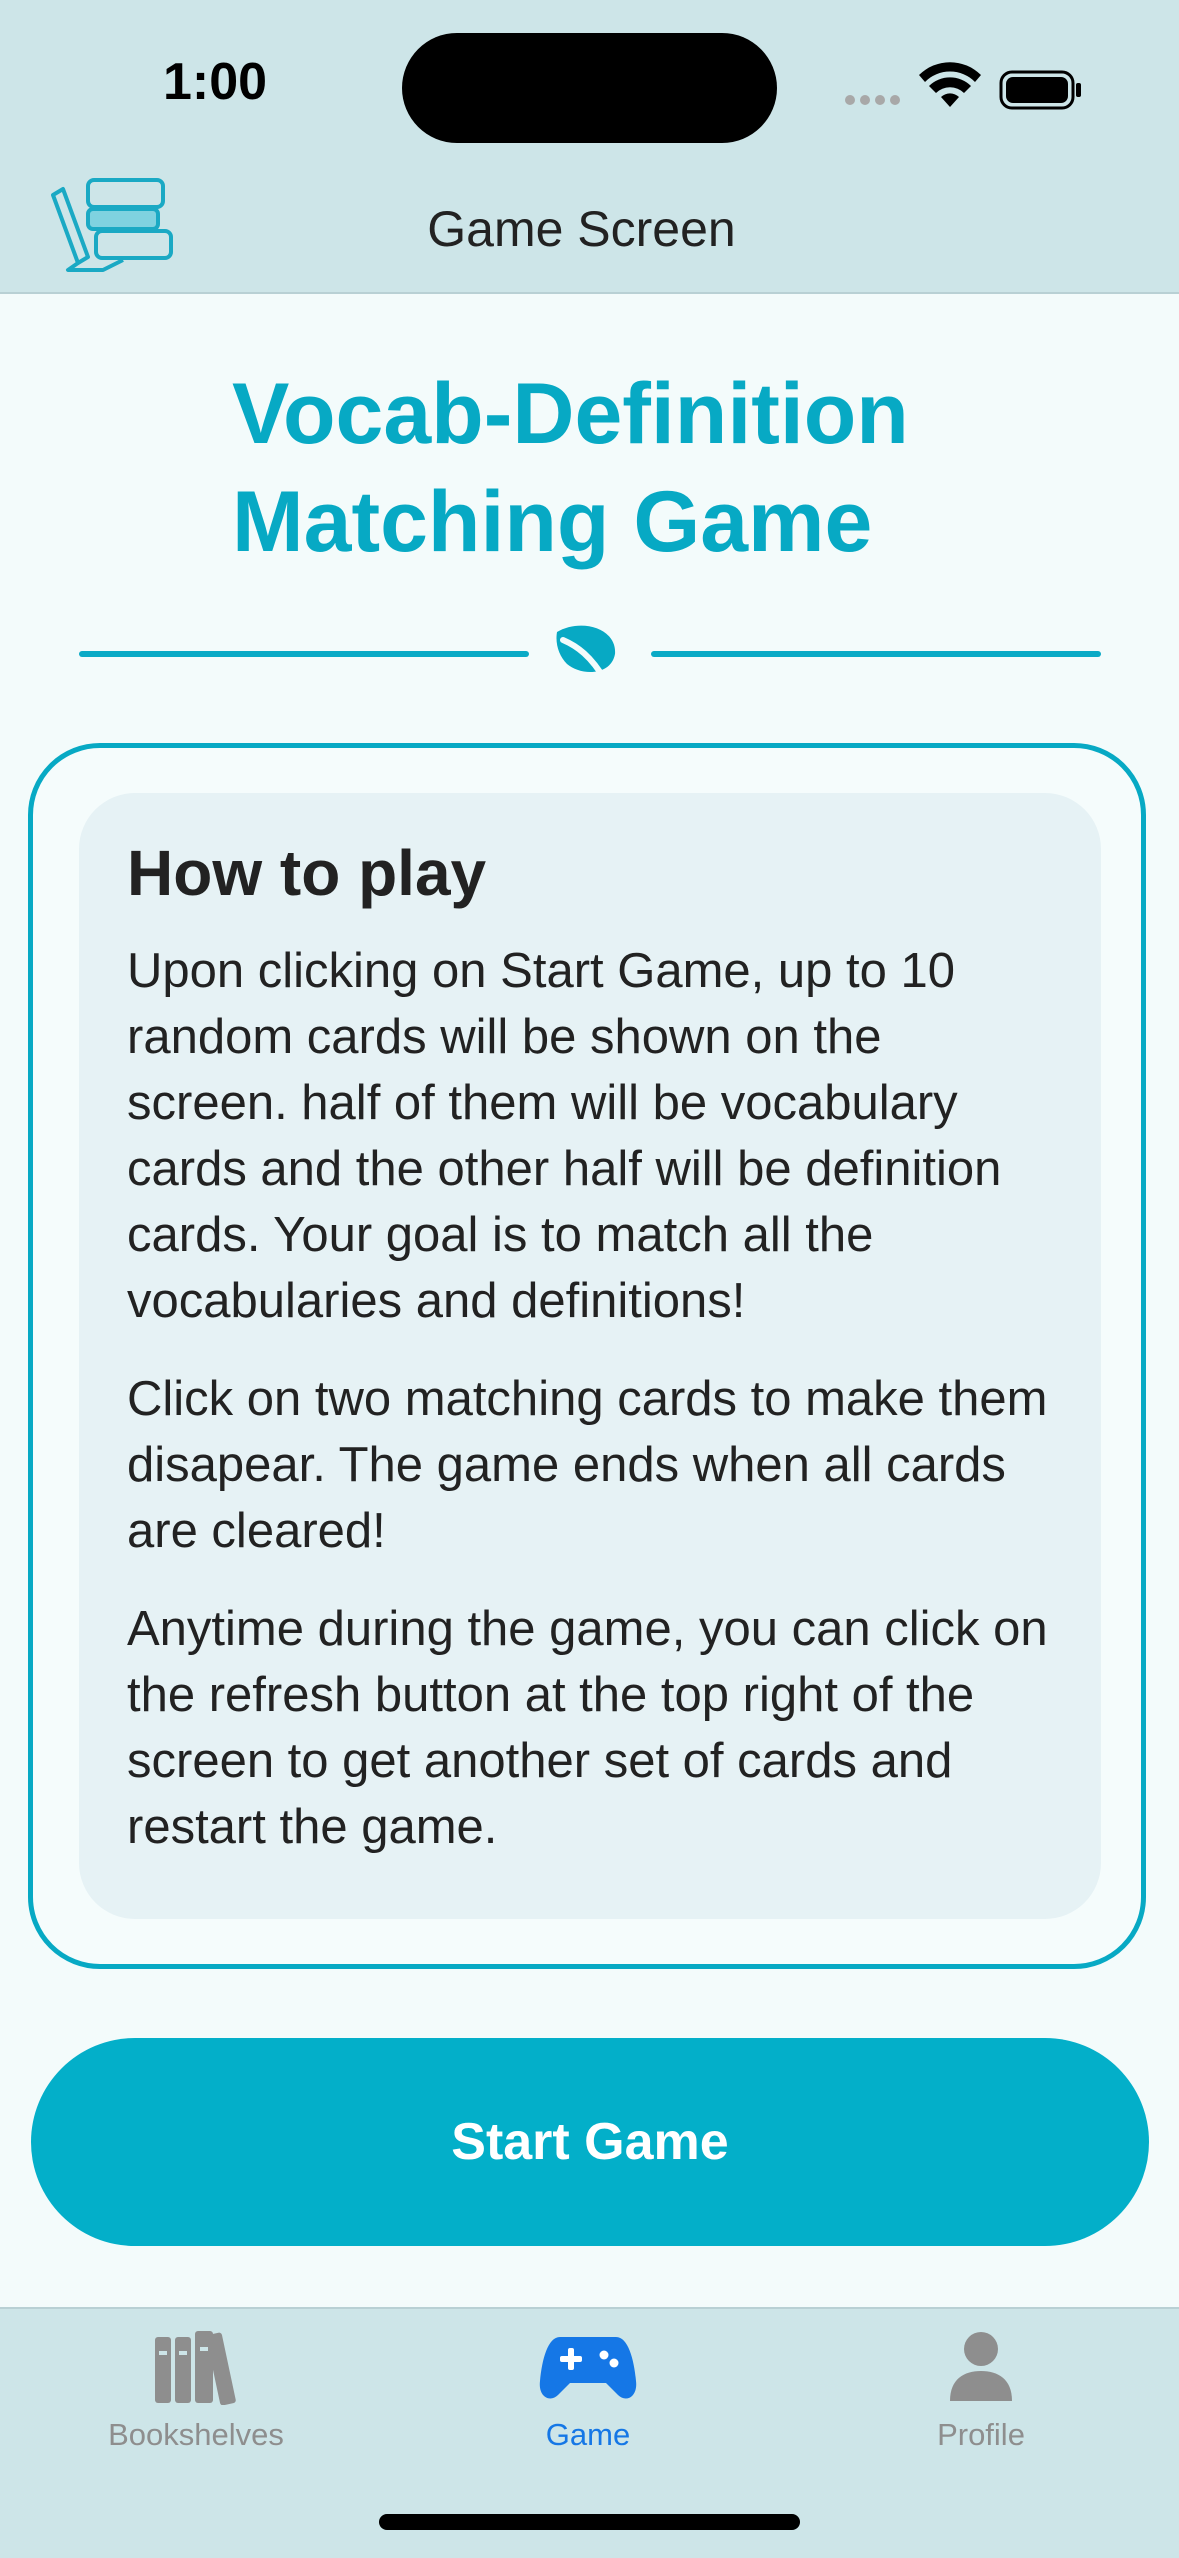 The width and height of the screenshot is (1179, 2558). What do you see at coordinates (304, 654) in the screenshot?
I see `divider-line-left` at bounding box center [304, 654].